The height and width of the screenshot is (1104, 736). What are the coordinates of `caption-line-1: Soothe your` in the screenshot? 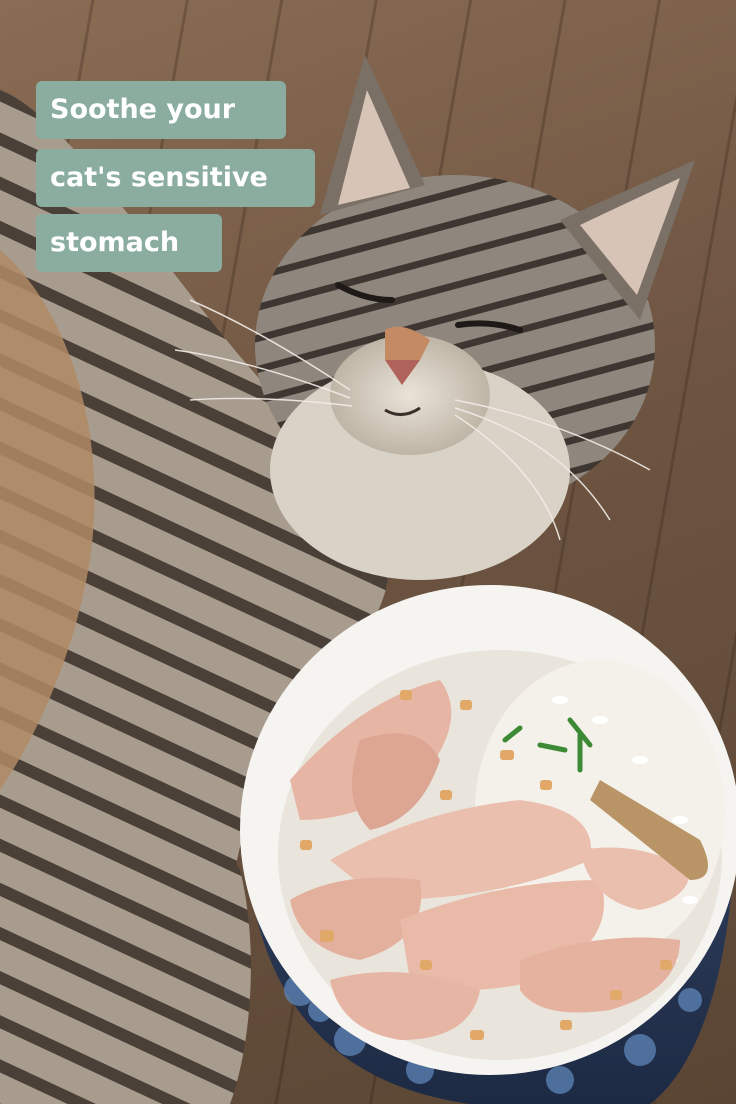 It's located at (161, 110).